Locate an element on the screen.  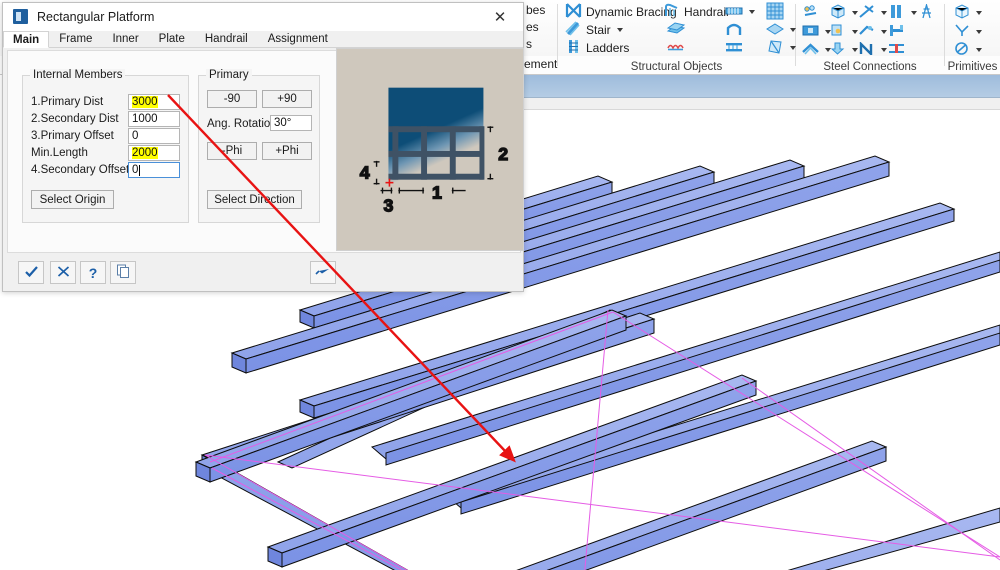
field-label-secondary-dist: 2.Secondary Dist is located at coordinates (75, 119).